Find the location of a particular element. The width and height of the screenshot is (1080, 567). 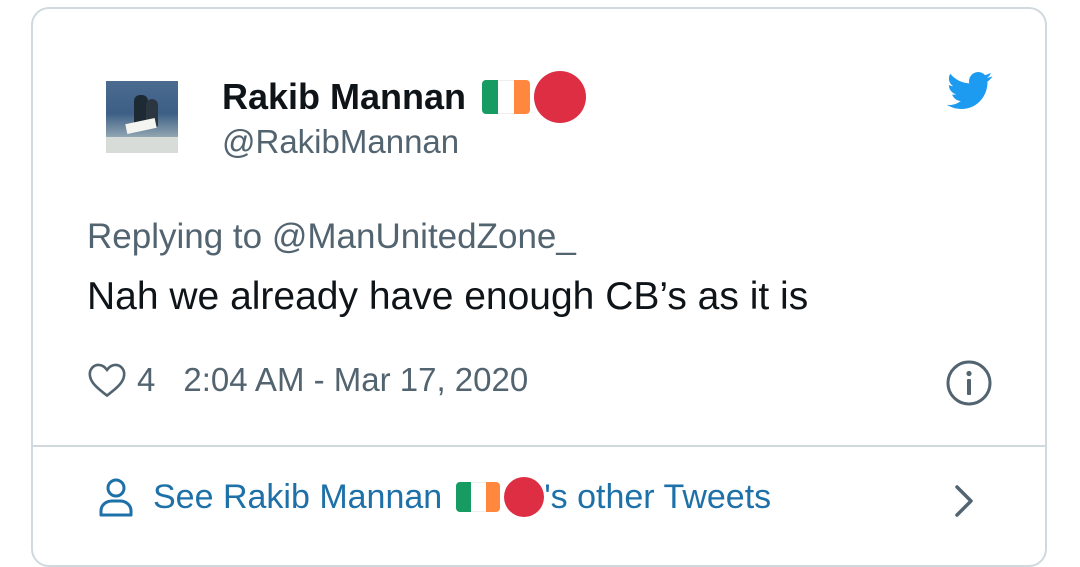

tweet-text: Nah we already have enough CB’s as it is is located at coordinates (448, 296).